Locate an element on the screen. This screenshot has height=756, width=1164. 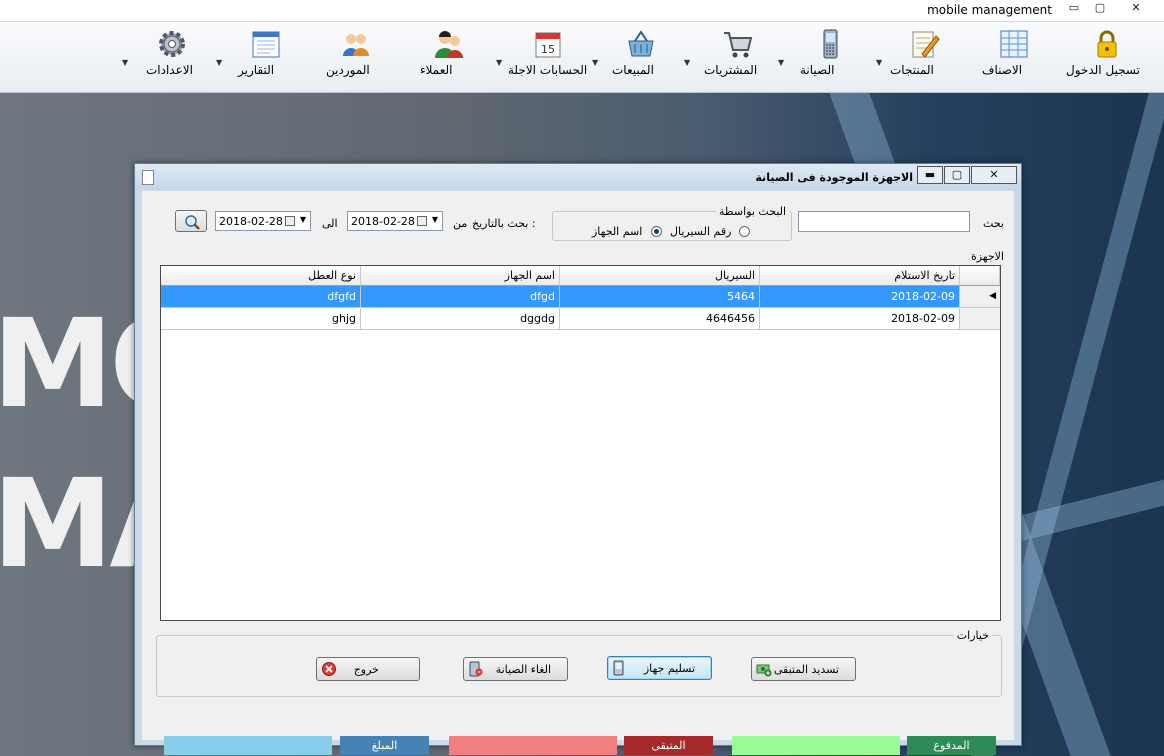
remaining-label: المتبقى is located at coordinates (668, 745).